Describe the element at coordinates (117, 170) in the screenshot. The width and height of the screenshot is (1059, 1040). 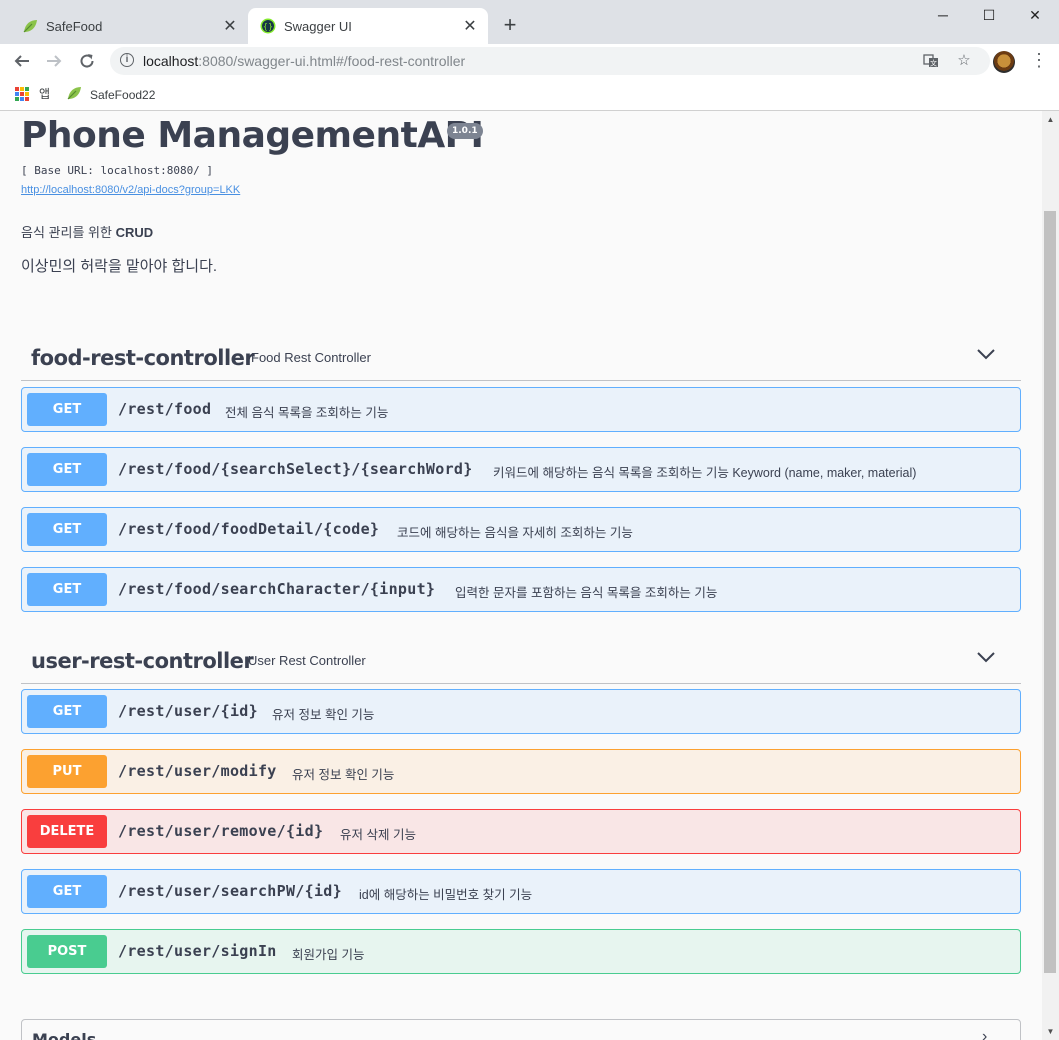
I see `base-url: [ Base URL: localhost:8080/ ]` at that location.